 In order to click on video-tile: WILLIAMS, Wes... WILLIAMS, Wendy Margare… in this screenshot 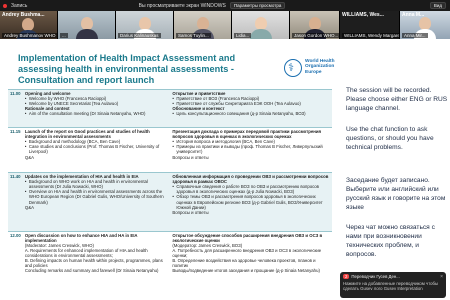, I will do `click(370, 25)`.